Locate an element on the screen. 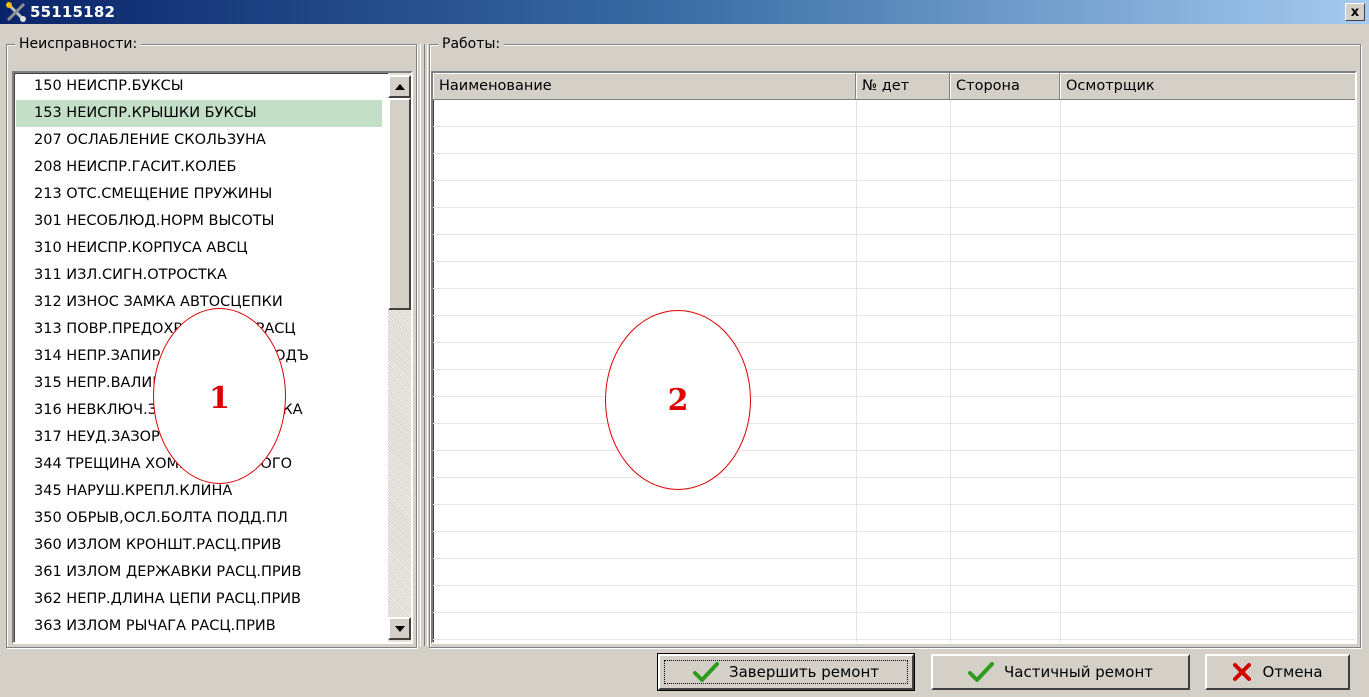 This screenshot has height=697, width=1369. list-item: 150 НЕИСПР.БУКСЫ is located at coordinates (199, 86).